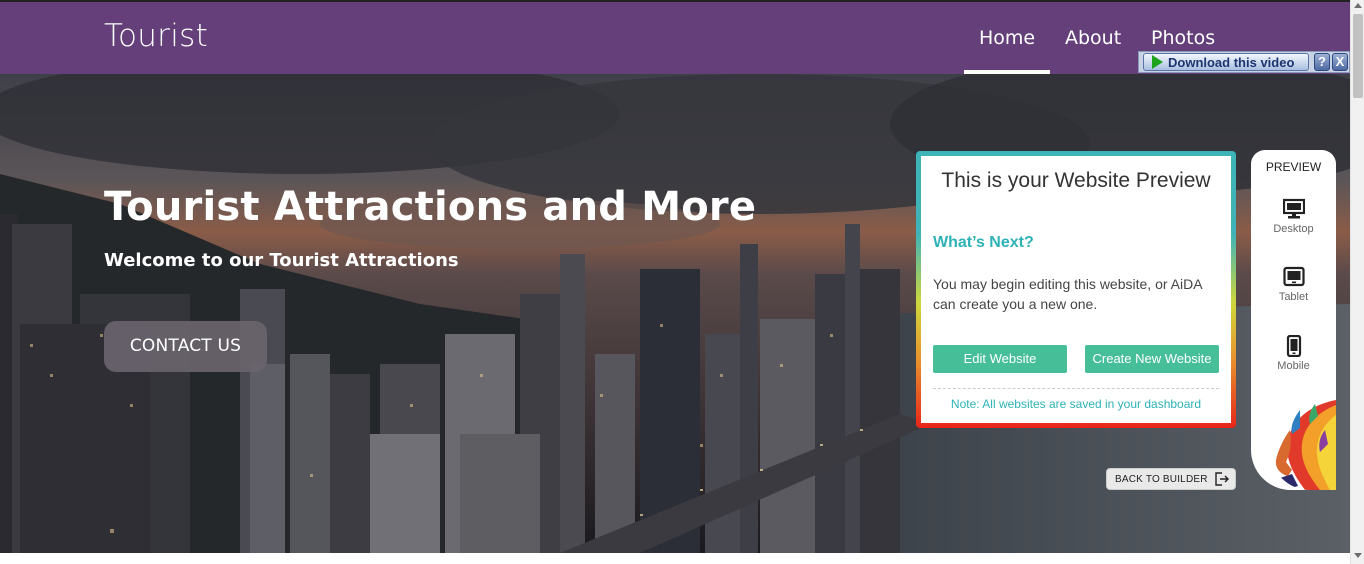 The height and width of the screenshot is (564, 1364). I want to click on hero-title: Tourist Attractions and More, so click(430, 207).